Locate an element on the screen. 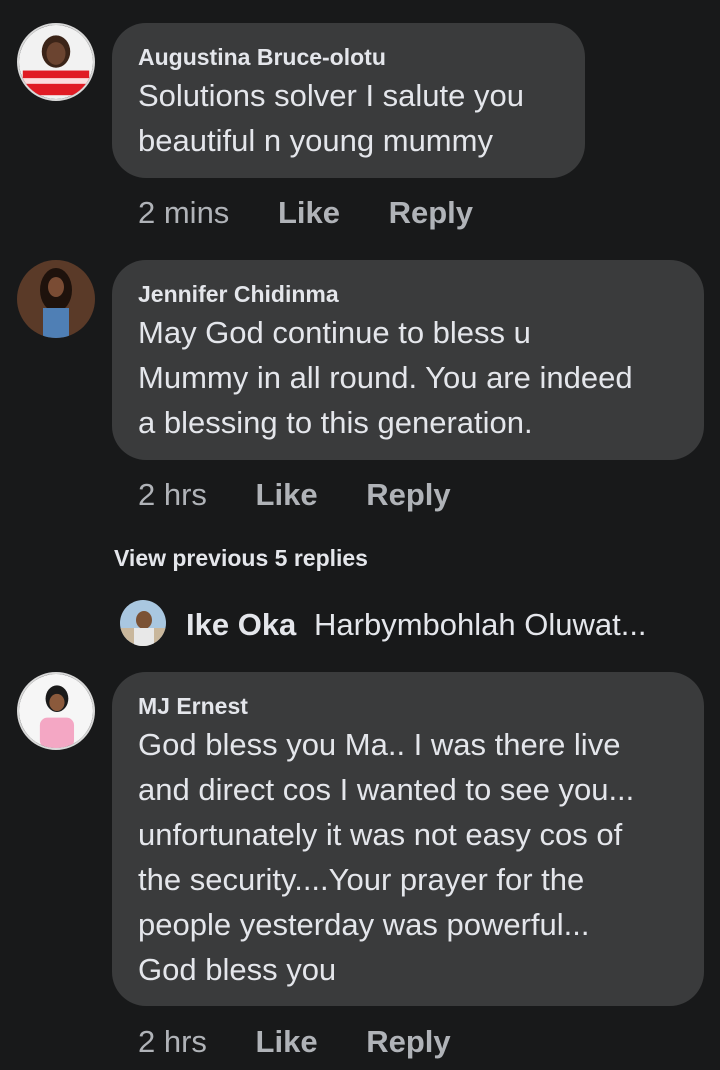 This screenshot has height=1070, width=720. comment-text-line: unfortunately it was not easy cos of is located at coordinates (380, 834).